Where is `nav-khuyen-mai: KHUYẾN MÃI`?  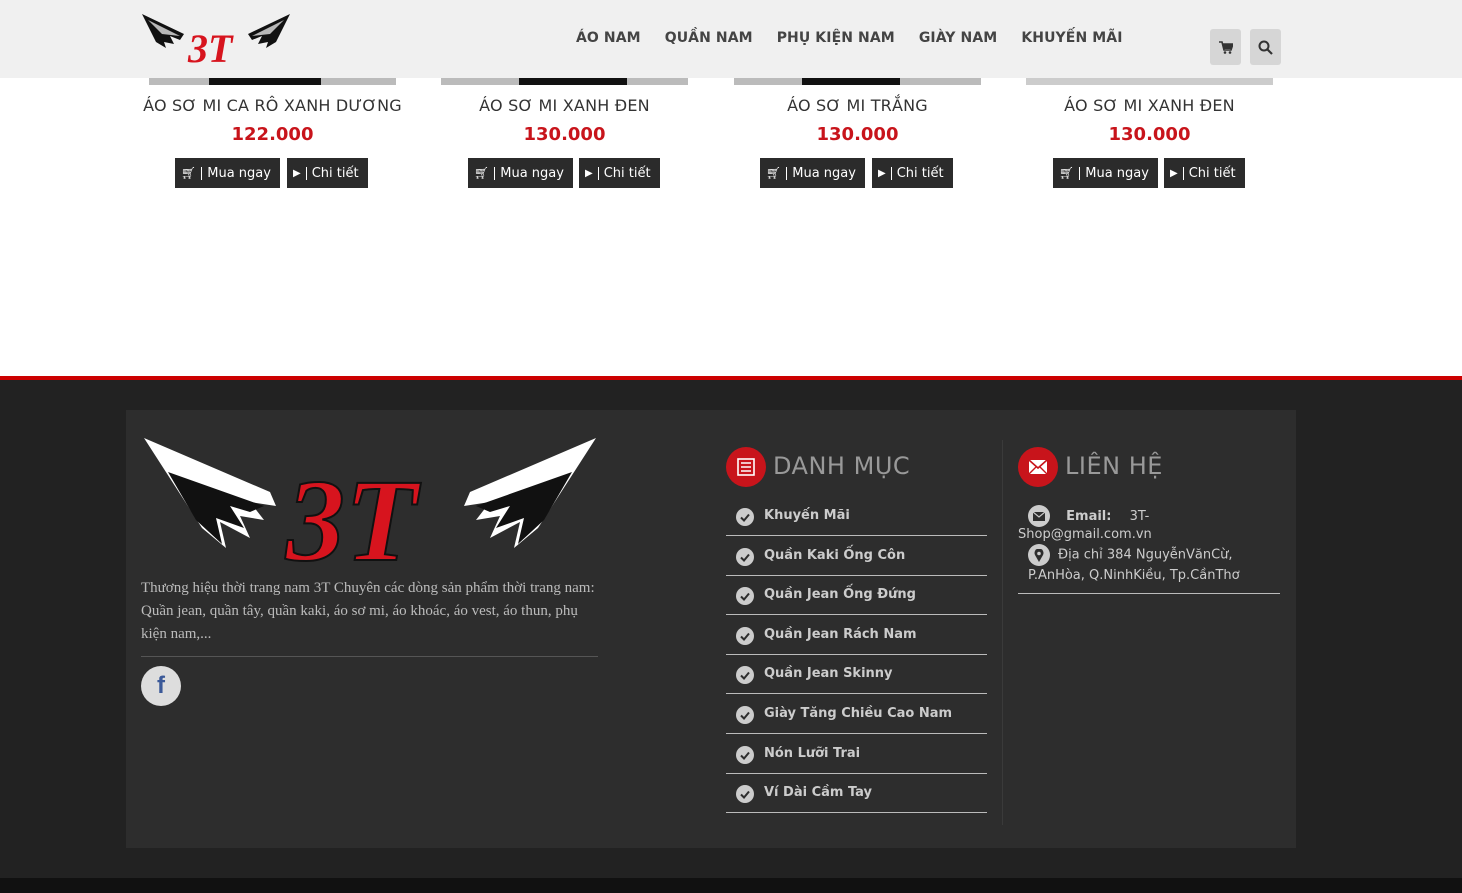
nav-khuyen-mai: KHUYẾN MÃI is located at coordinates (1071, 38).